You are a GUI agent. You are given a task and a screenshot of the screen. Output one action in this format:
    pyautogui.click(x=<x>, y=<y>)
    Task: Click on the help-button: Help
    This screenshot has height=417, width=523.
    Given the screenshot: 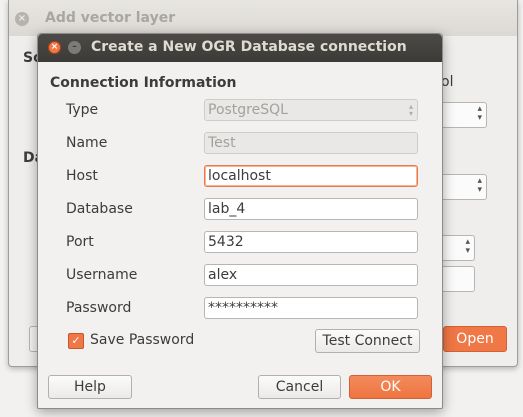 What is the action you would take?
    pyautogui.click(x=90, y=387)
    